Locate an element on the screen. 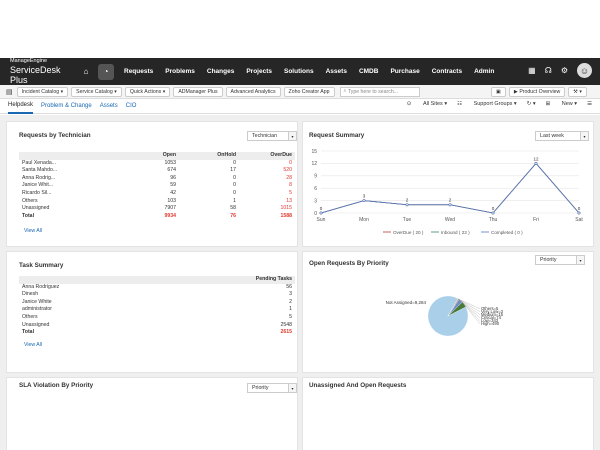 This screenshot has height=450, width=600. panel-title: Unassigned And Open Requests is located at coordinates (358, 385).